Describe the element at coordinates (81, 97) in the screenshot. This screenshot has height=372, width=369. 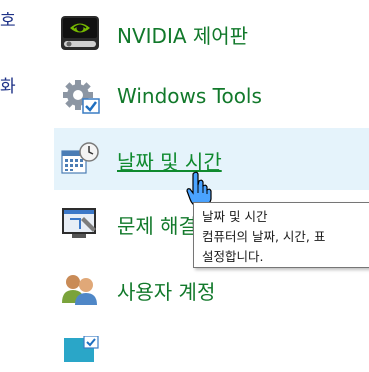
I see `windows-tools-icon` at that location.